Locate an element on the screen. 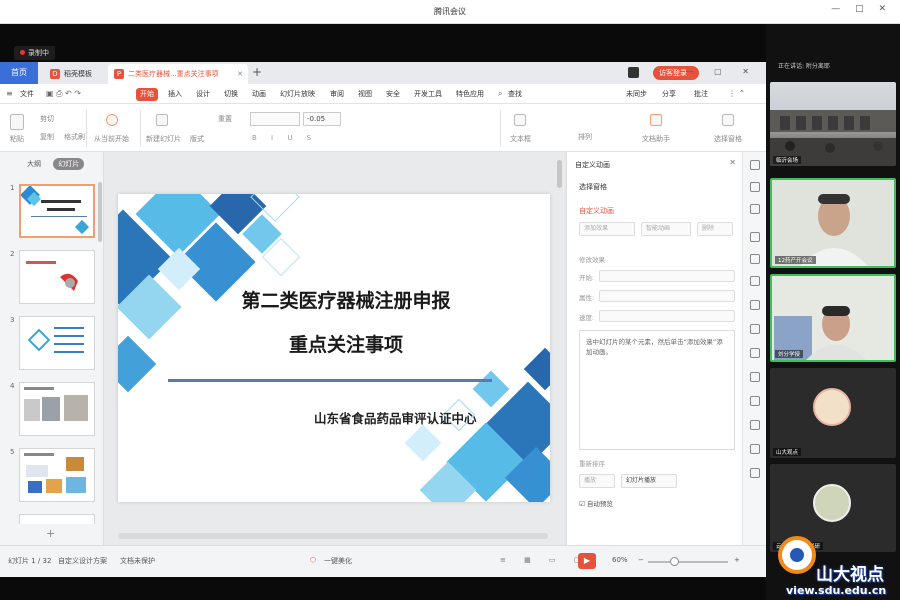  tab-home: 首页 is located at coordinates (19, 73).